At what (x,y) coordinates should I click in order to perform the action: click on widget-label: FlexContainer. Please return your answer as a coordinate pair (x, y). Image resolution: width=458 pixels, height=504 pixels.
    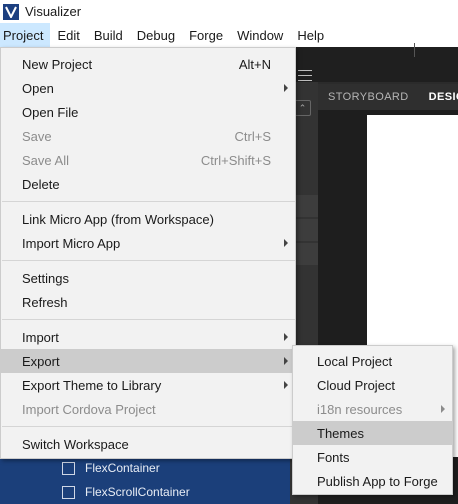
    Looking at the image, I should click on (122, 468).